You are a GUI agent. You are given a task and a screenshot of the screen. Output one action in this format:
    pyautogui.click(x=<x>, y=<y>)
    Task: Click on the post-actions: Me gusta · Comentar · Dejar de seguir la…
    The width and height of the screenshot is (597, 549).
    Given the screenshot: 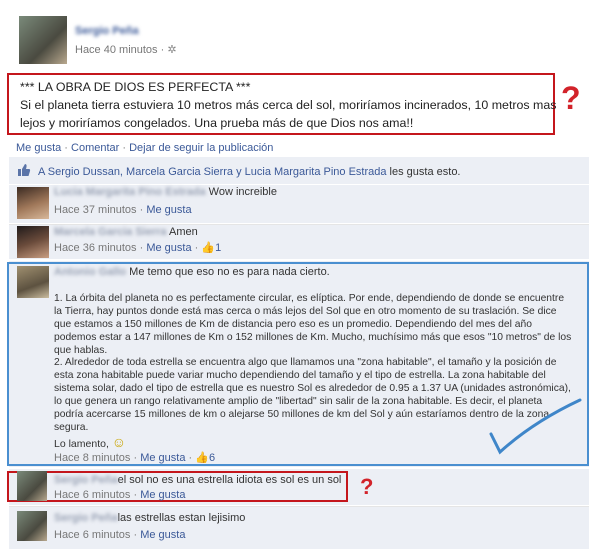 What is the action you would take?
    pyautogui.click(x=144, y=148)
    